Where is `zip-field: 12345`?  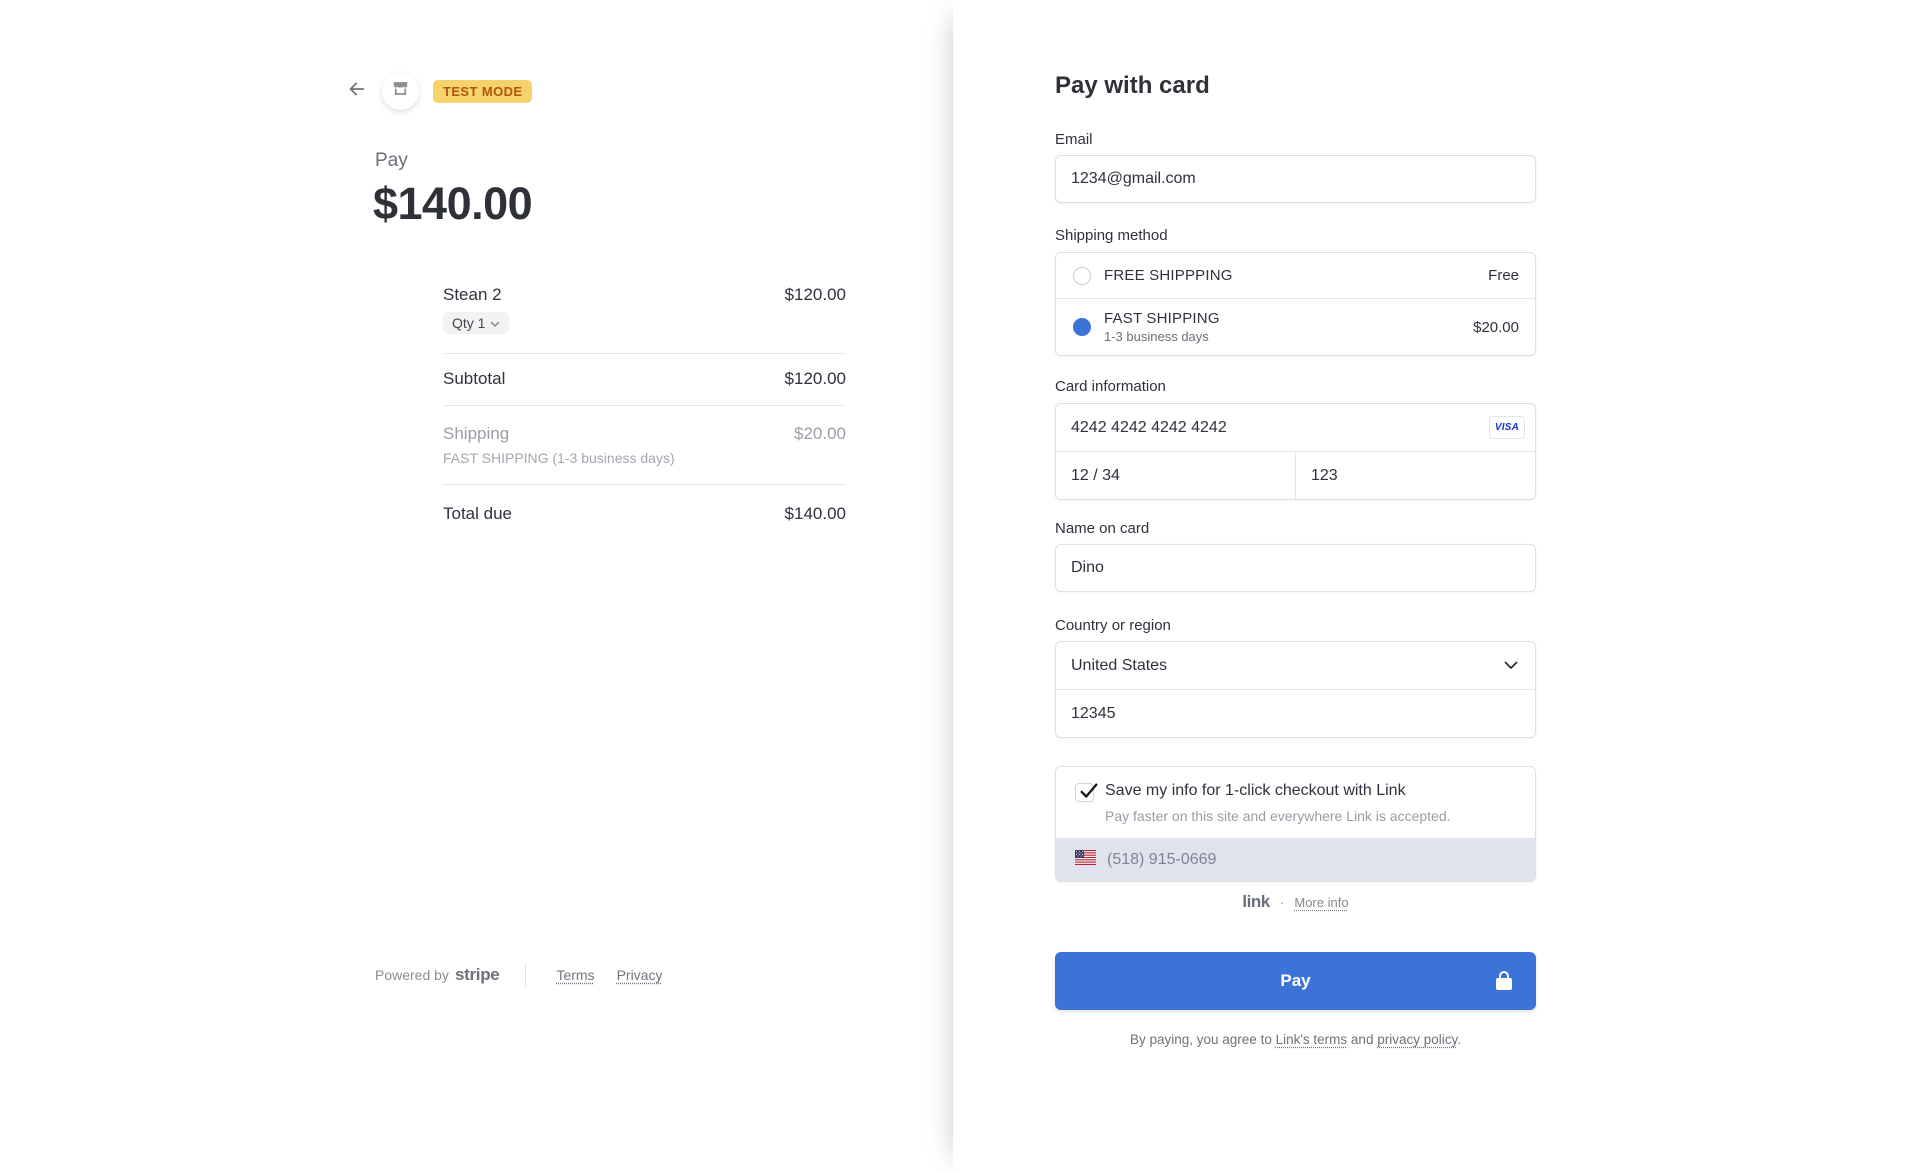
zip-field: 12345 is located at coordinates (1295, 713).